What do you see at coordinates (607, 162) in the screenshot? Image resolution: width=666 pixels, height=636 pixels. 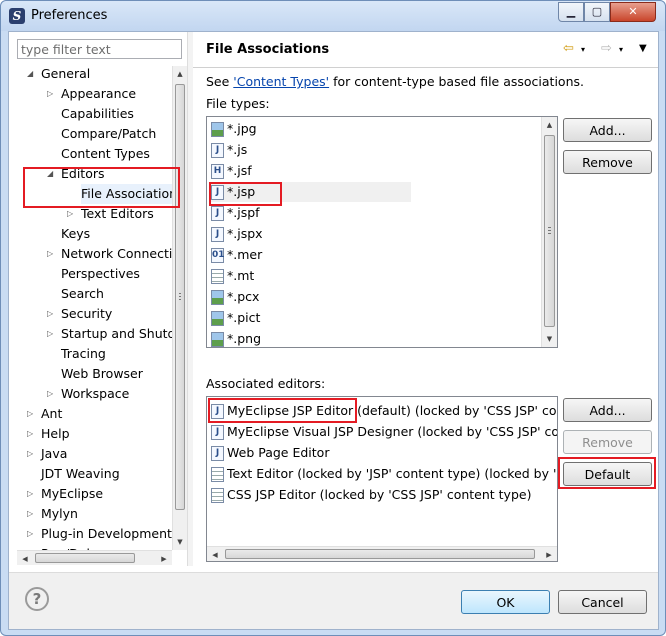 I see `remove-file-type-button: Remove` at bounding box center [607, 162].